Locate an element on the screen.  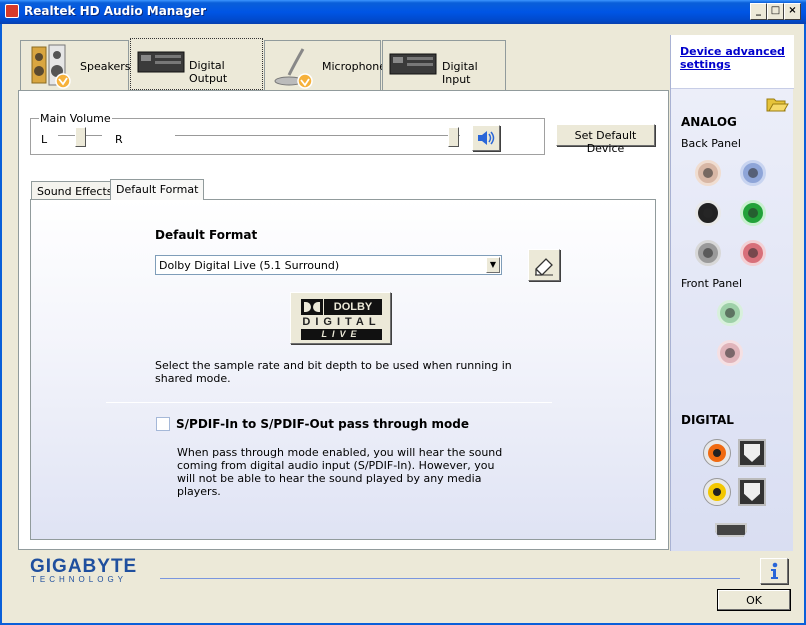
info-button is located at coordinates (774, 571).